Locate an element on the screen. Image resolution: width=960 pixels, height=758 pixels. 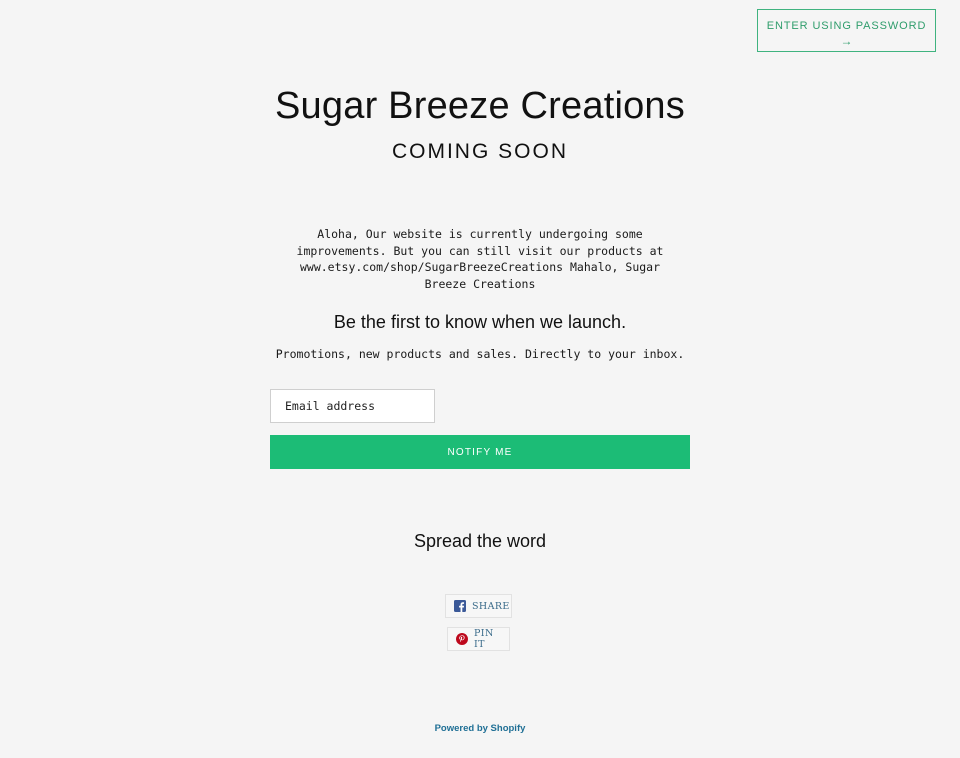
pinterest-pin-label: PIN IT is located at coordinates (484, 639).